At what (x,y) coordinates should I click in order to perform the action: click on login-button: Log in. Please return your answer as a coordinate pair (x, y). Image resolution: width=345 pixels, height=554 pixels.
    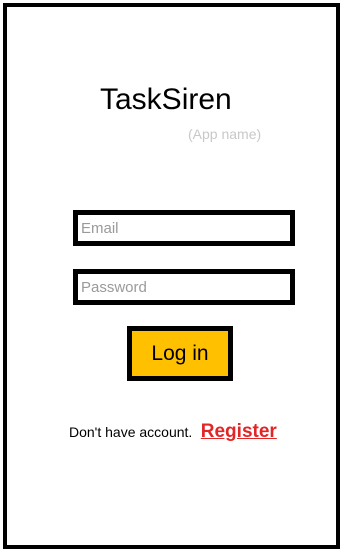
    Looking at the image, I should click on (180, 353).